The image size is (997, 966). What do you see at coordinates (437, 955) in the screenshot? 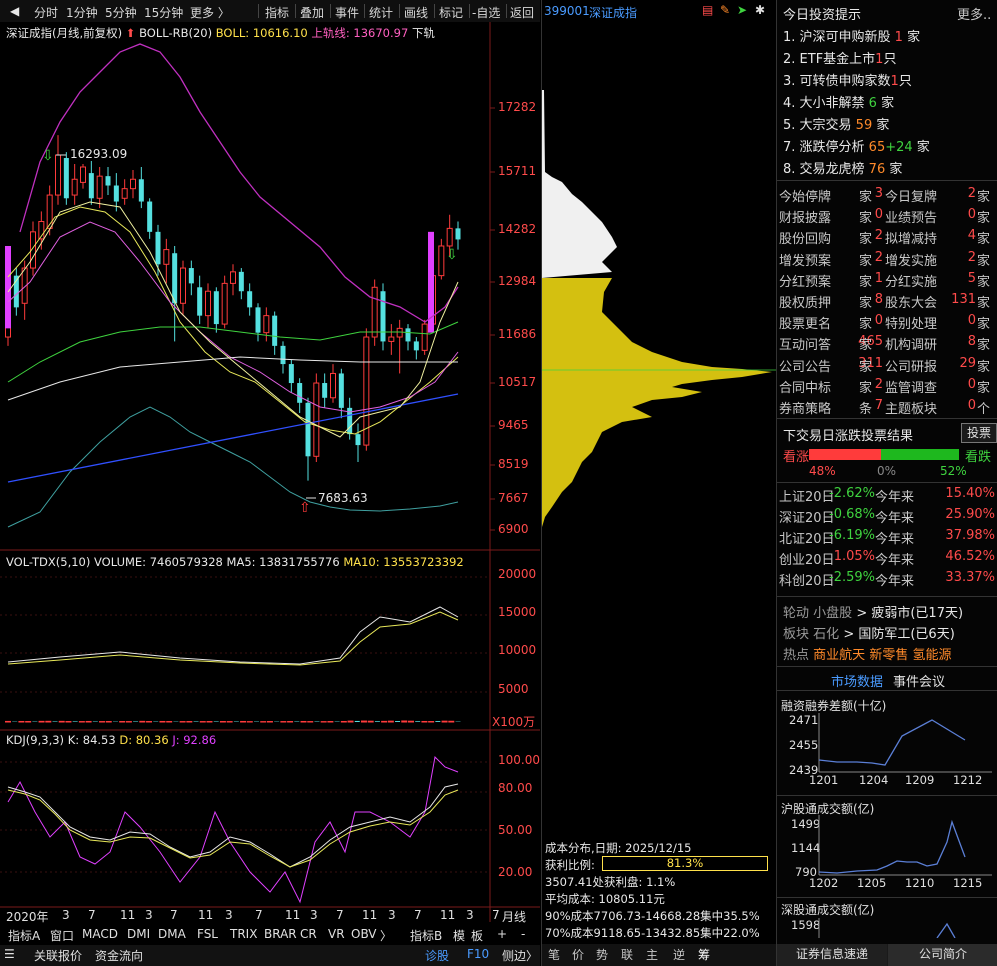
I see `diagnose-link: 诊股` at bounding box center [437, 955].